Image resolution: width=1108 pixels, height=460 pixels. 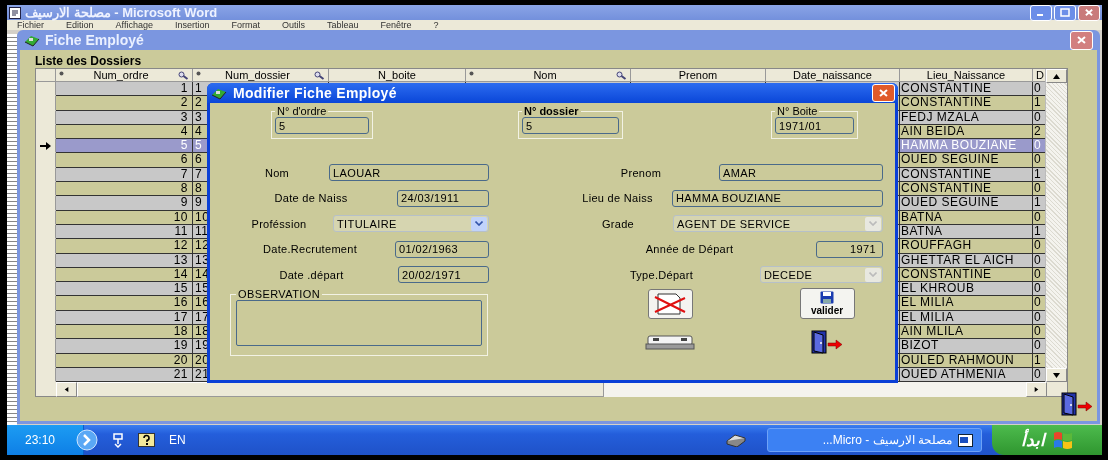 I want to click on input-field: 24/03/1911, so click(x=443, y=198).